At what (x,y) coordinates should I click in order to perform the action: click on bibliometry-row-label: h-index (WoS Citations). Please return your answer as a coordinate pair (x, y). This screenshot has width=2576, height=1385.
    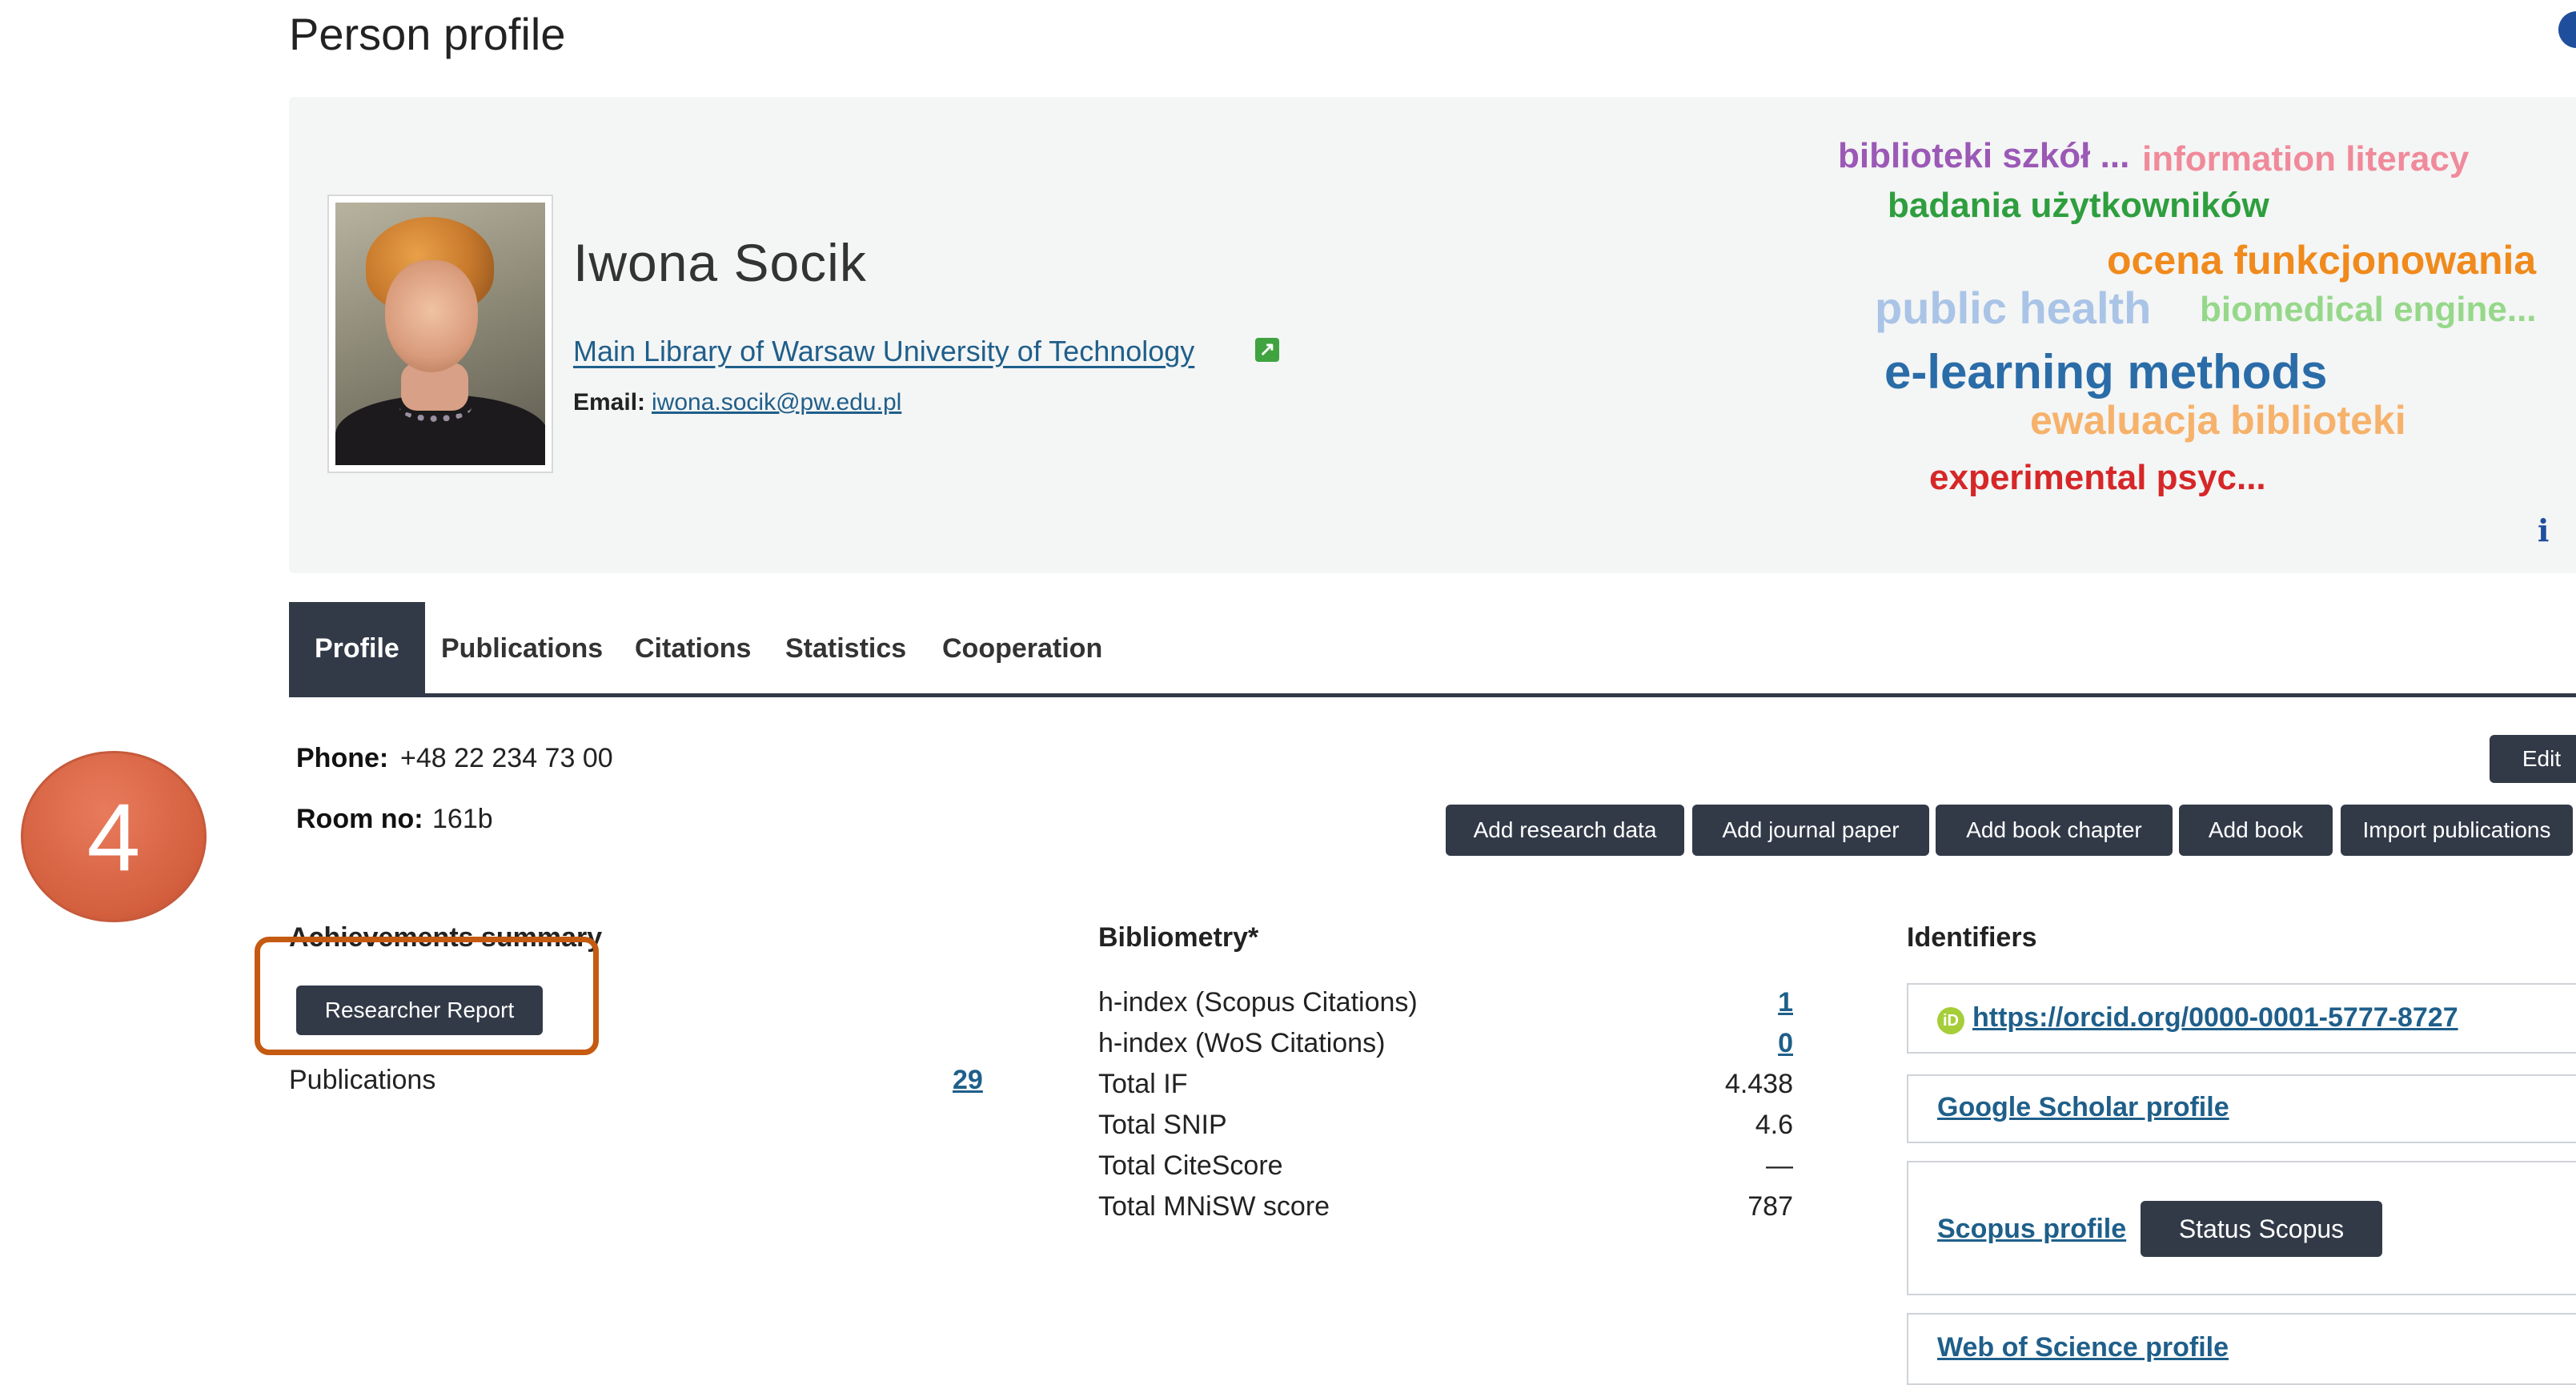
    Looking at the image, I should click on (1242, 1043).